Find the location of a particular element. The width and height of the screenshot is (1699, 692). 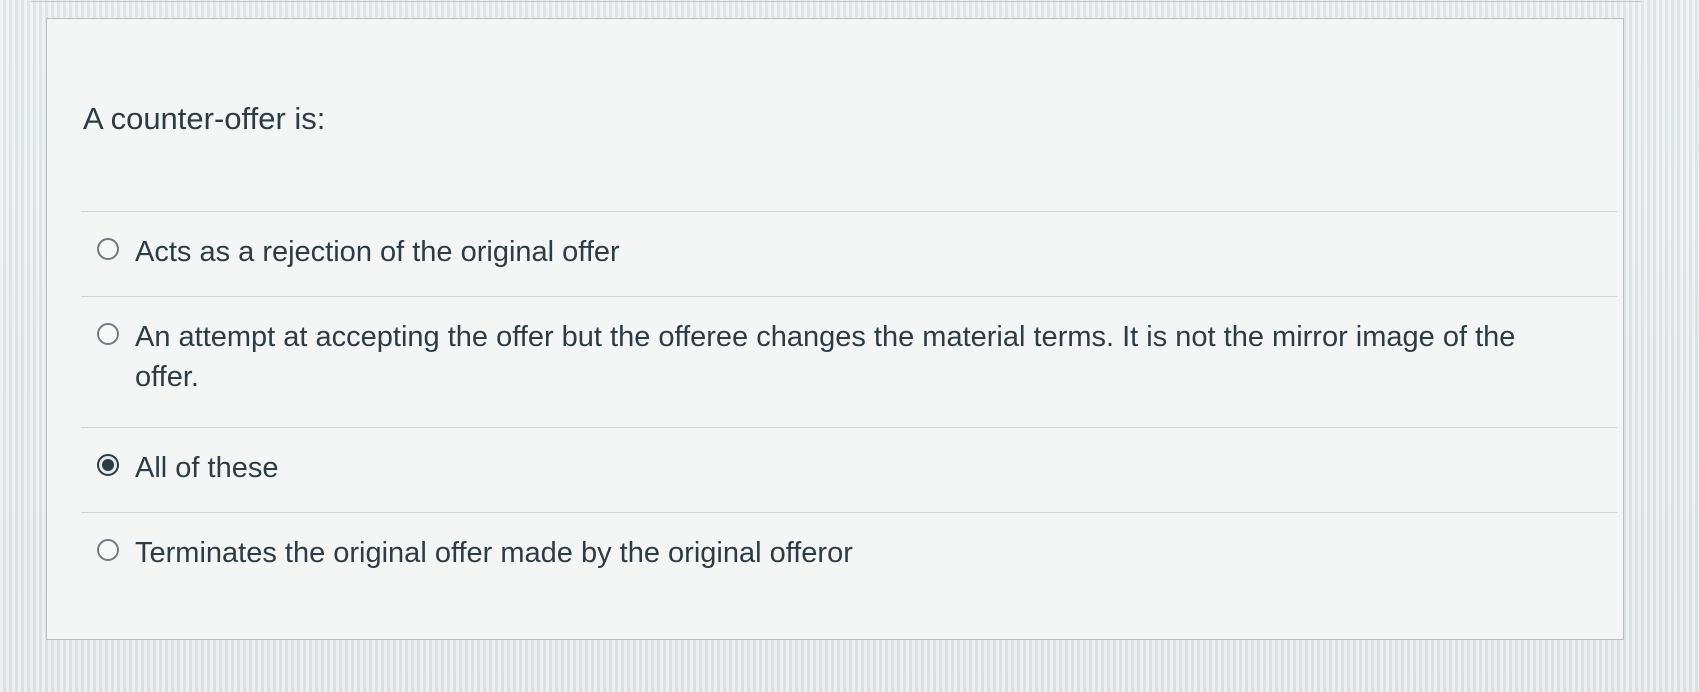

radio-button-checked is located at coordinates (108, 465).